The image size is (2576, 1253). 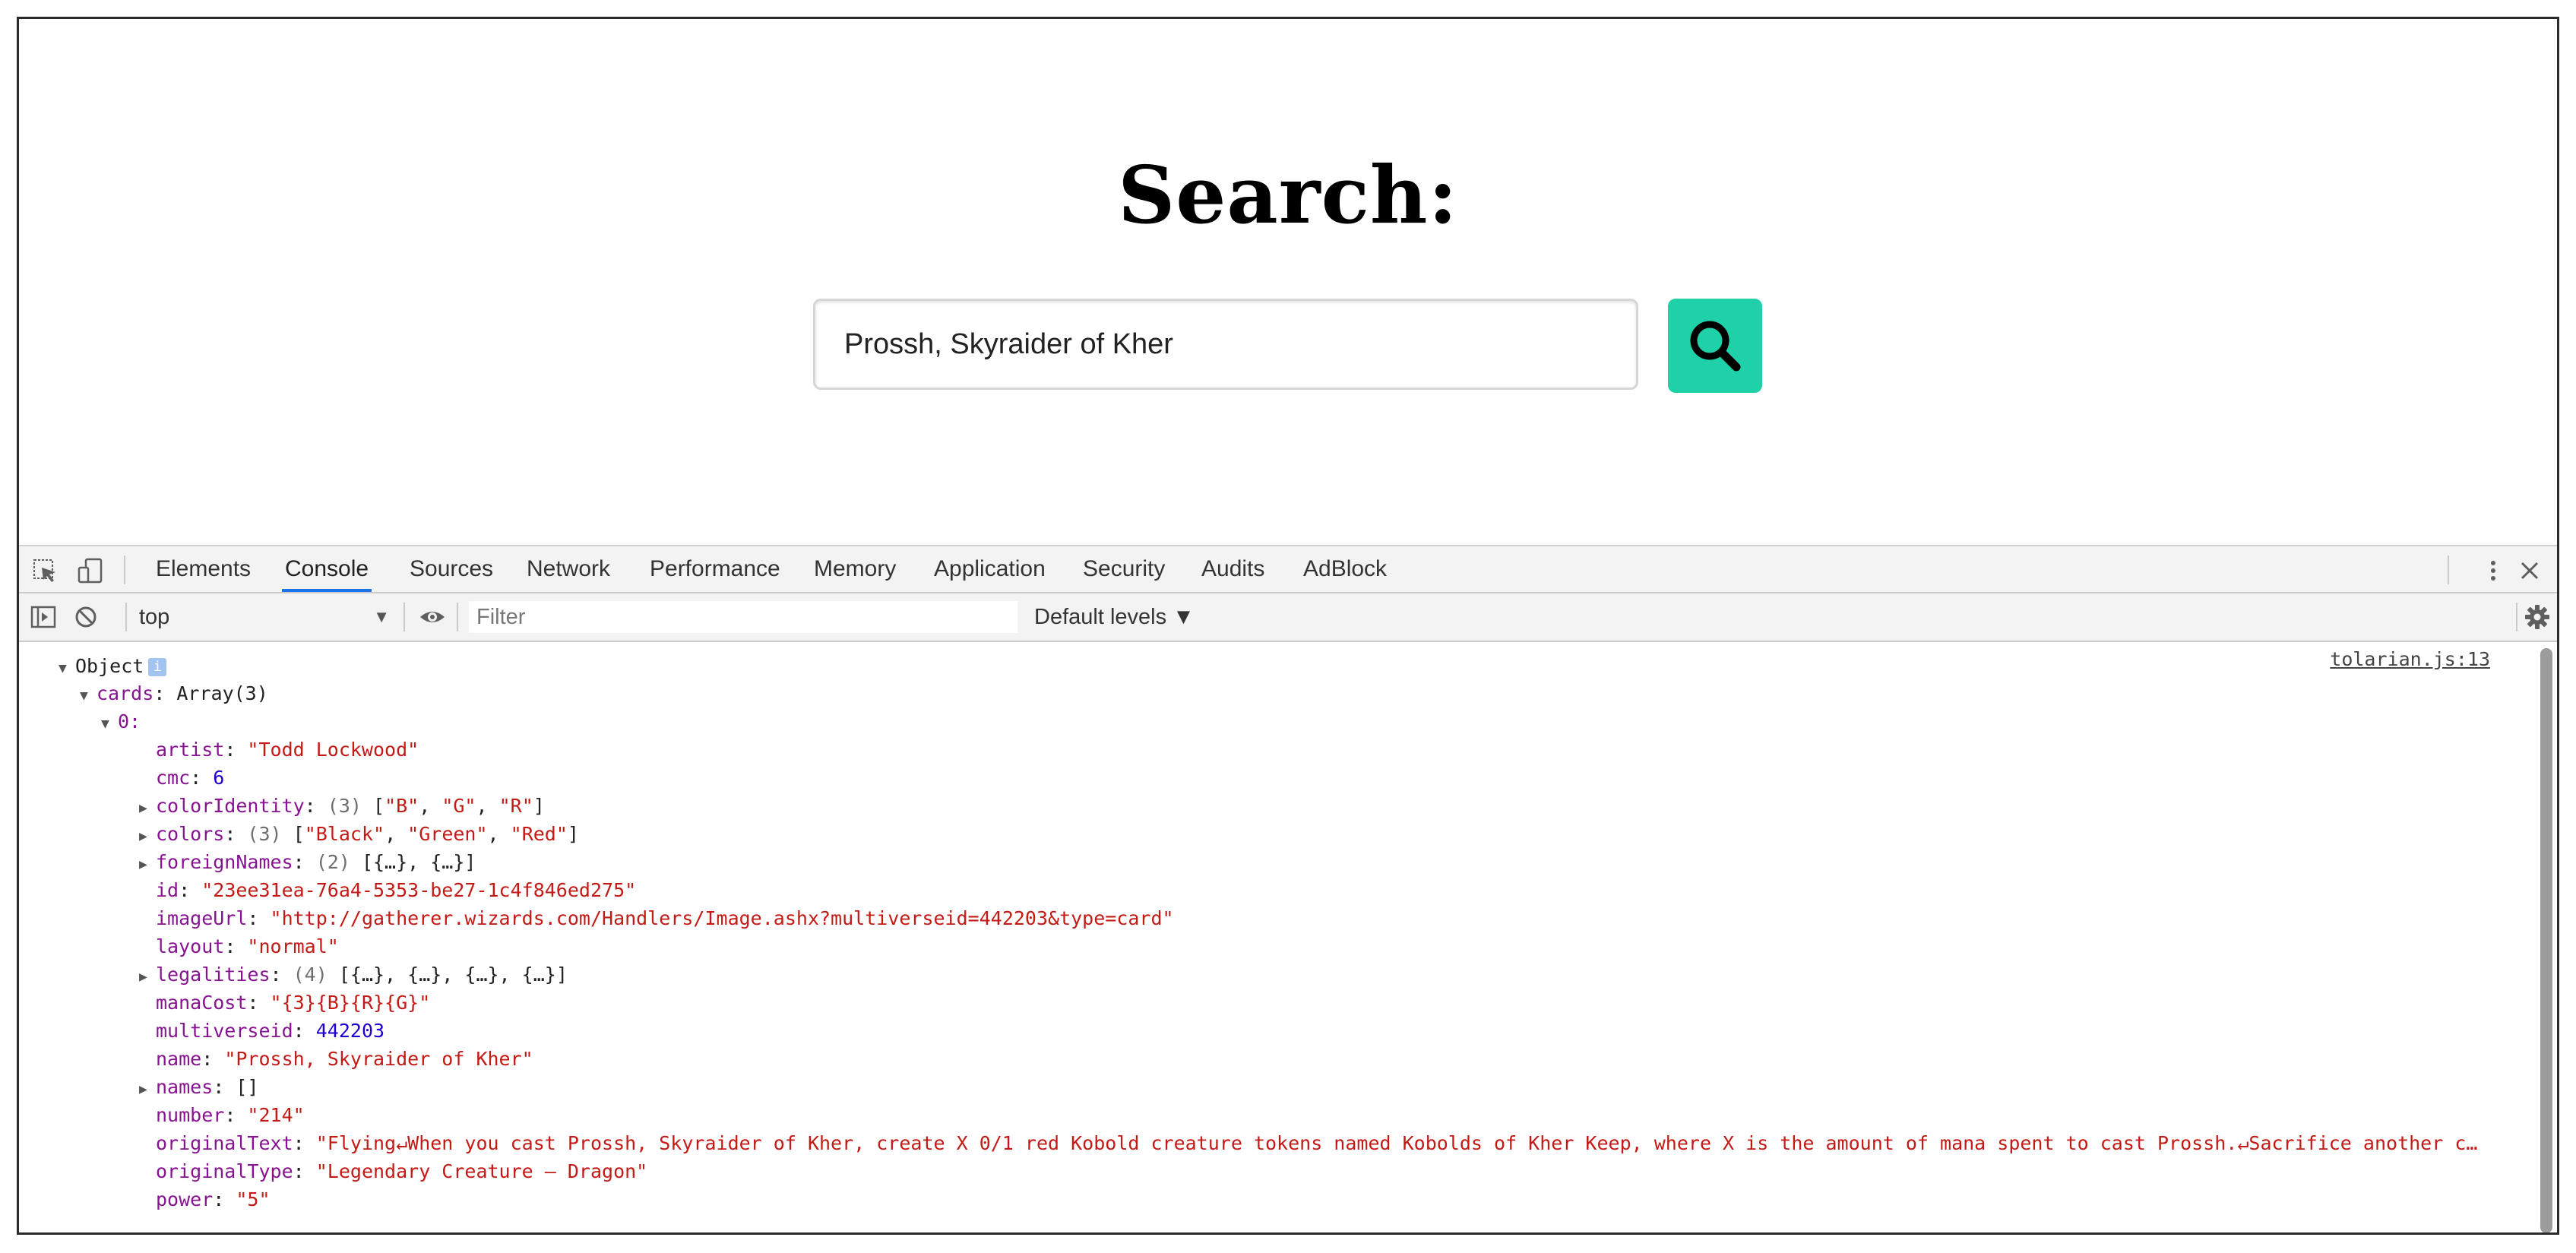 What do you see at coordinates (359, 834) in the screenshot?
I see `console-field-row: ▶ colors: (3) ["Black", "Green", "Red"]` at bounding box center [359, 834].